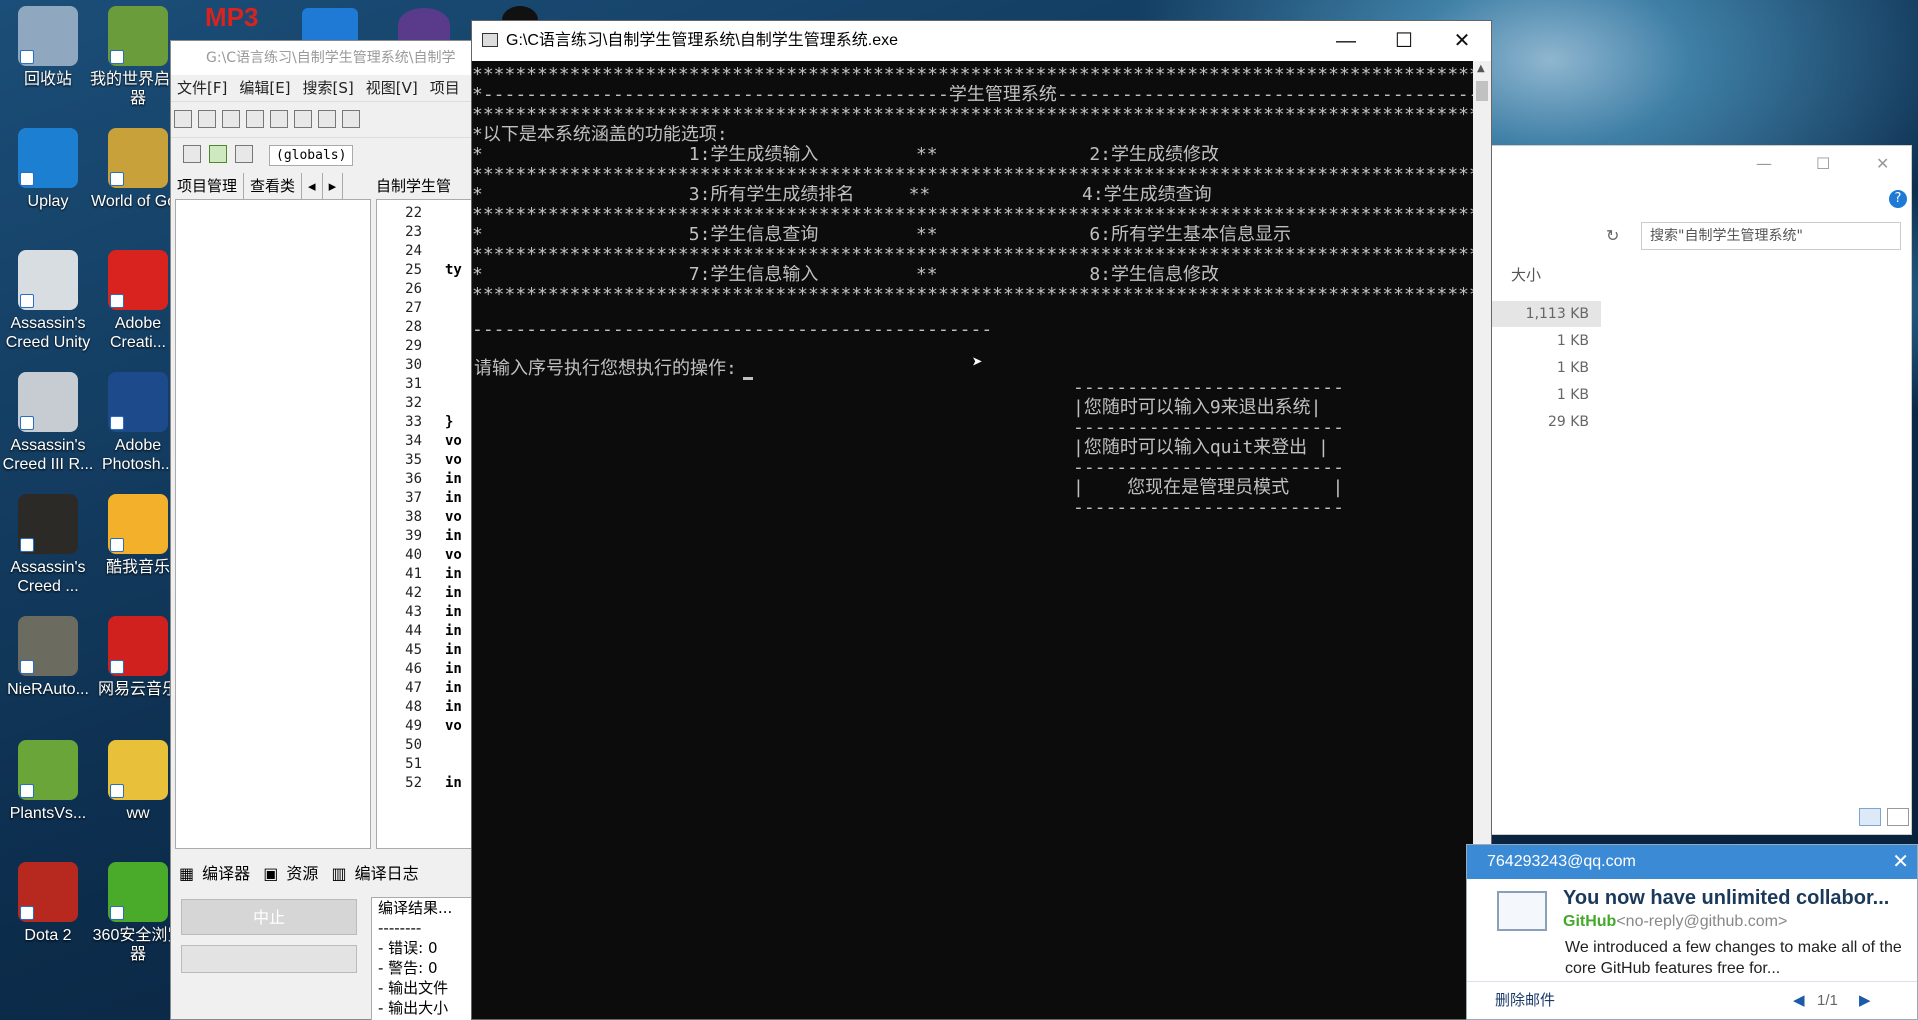 The height and width of the screenshot is (1020, 1918). I want to click on file-size-2: 1 KB, so click(1546, 341).